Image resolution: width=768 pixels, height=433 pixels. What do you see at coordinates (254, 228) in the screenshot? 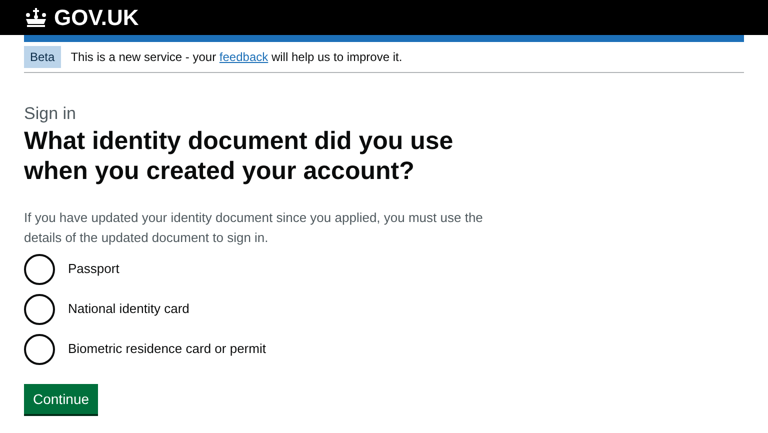
I see `hint-text: If you have updated your identity document since you applied, you must use the details of the updated document to sign in.` at bounding box center [254, 228].